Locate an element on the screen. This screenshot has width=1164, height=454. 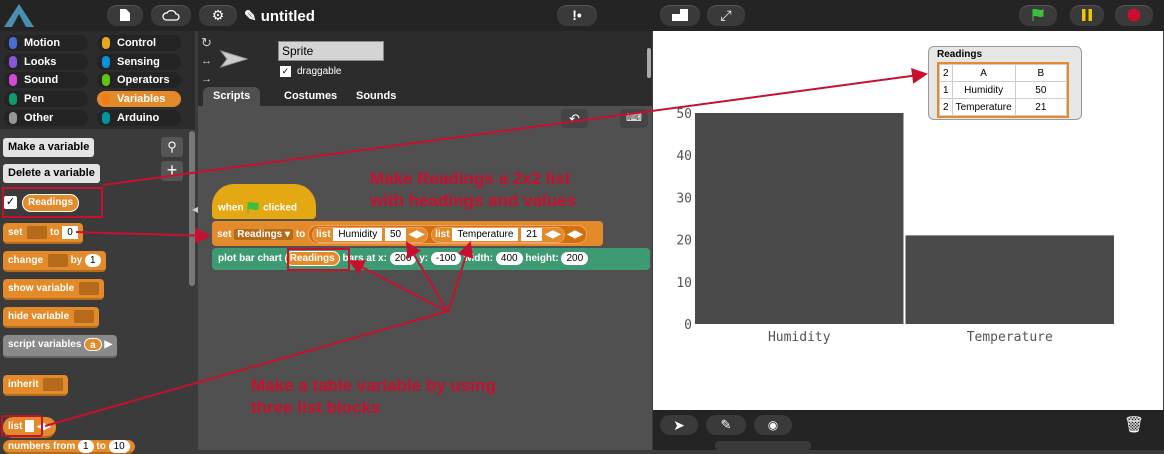
sprite-bar-handle is located at coordinates (649, 63).